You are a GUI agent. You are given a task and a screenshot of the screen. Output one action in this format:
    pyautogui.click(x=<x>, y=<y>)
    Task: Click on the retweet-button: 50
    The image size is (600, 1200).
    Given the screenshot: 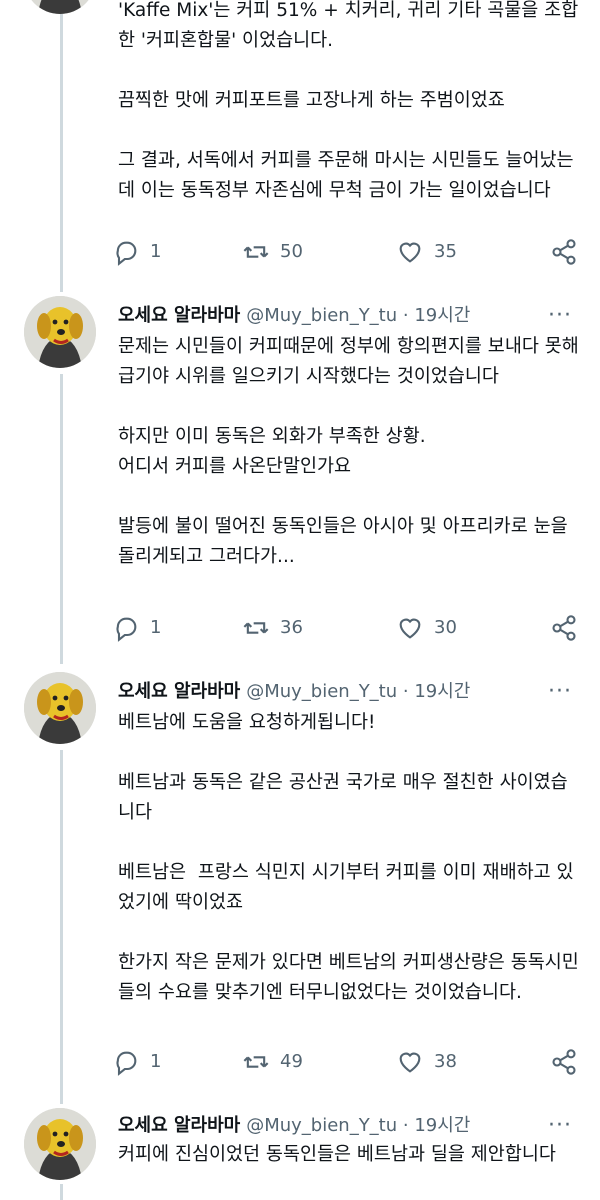 What is the action you would take?
    pyautogui.click(x=272, y=252)
    